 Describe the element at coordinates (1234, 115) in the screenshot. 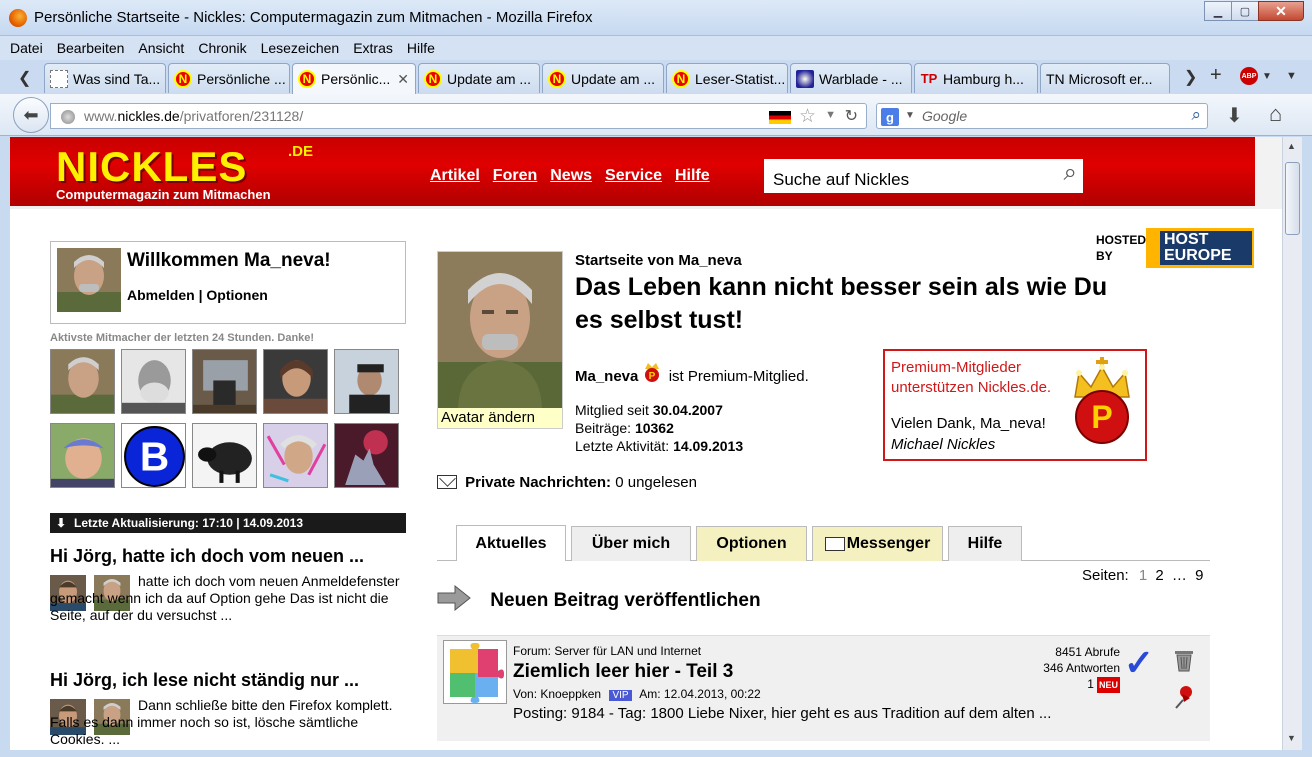

I see `downloads-arrow-icon: ⬇` at that location.